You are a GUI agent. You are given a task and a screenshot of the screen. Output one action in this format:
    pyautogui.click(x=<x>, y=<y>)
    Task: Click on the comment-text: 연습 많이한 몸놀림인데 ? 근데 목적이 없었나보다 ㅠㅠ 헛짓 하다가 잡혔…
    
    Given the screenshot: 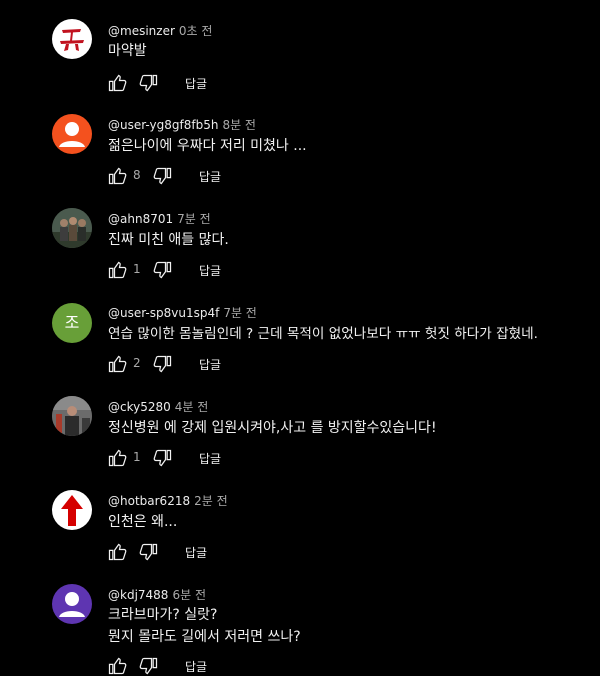 What is the action you would take?
    pyautogui.click(x=323, y=334)
    